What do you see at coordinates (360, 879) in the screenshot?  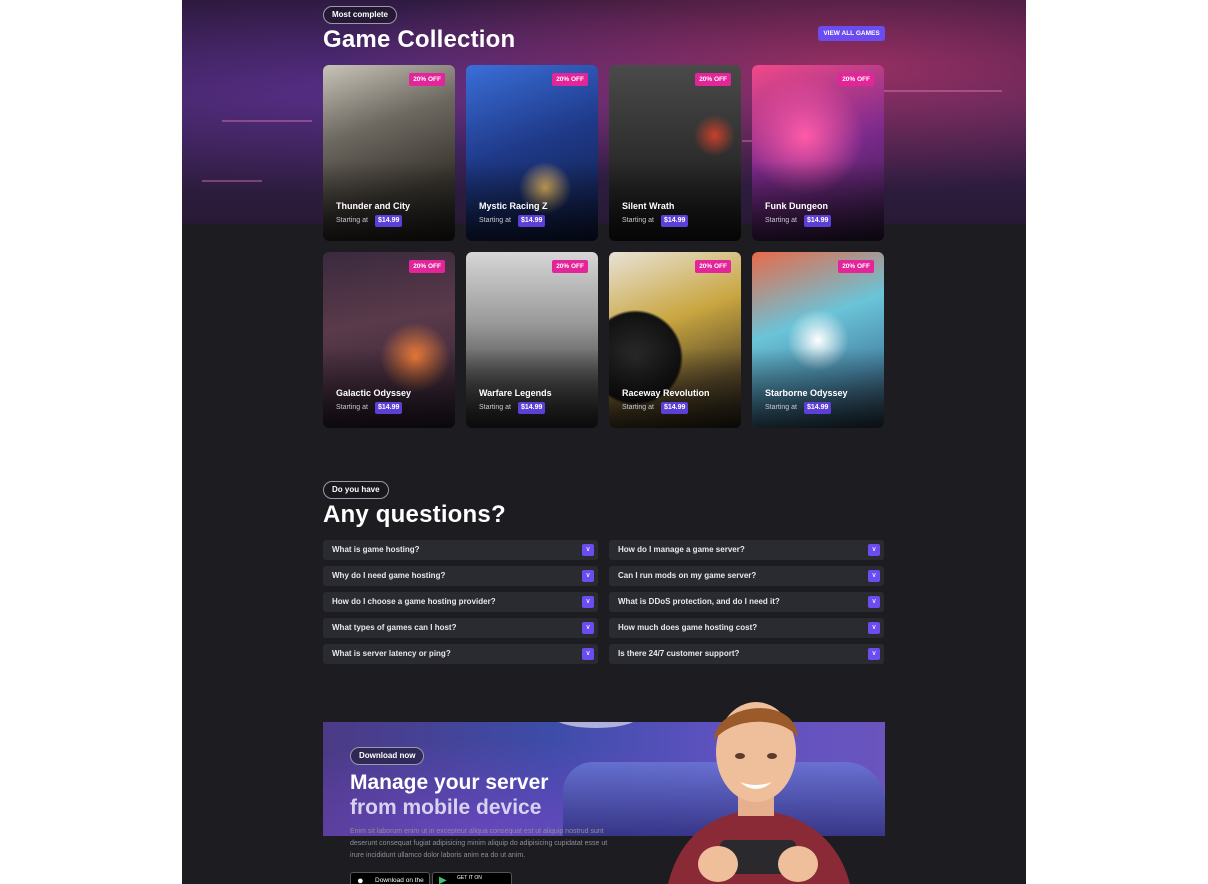 I see `apple-icon: ●` at bounding box center [360, 879].